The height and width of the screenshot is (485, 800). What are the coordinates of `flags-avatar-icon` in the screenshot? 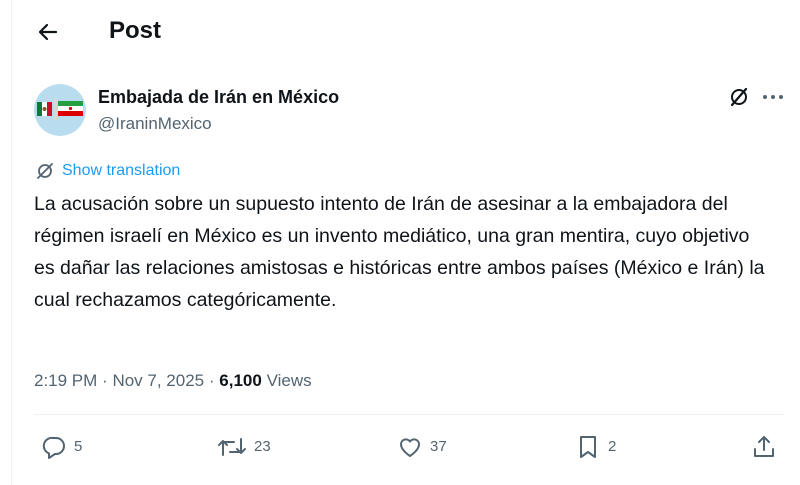 It's located at (60, 110).